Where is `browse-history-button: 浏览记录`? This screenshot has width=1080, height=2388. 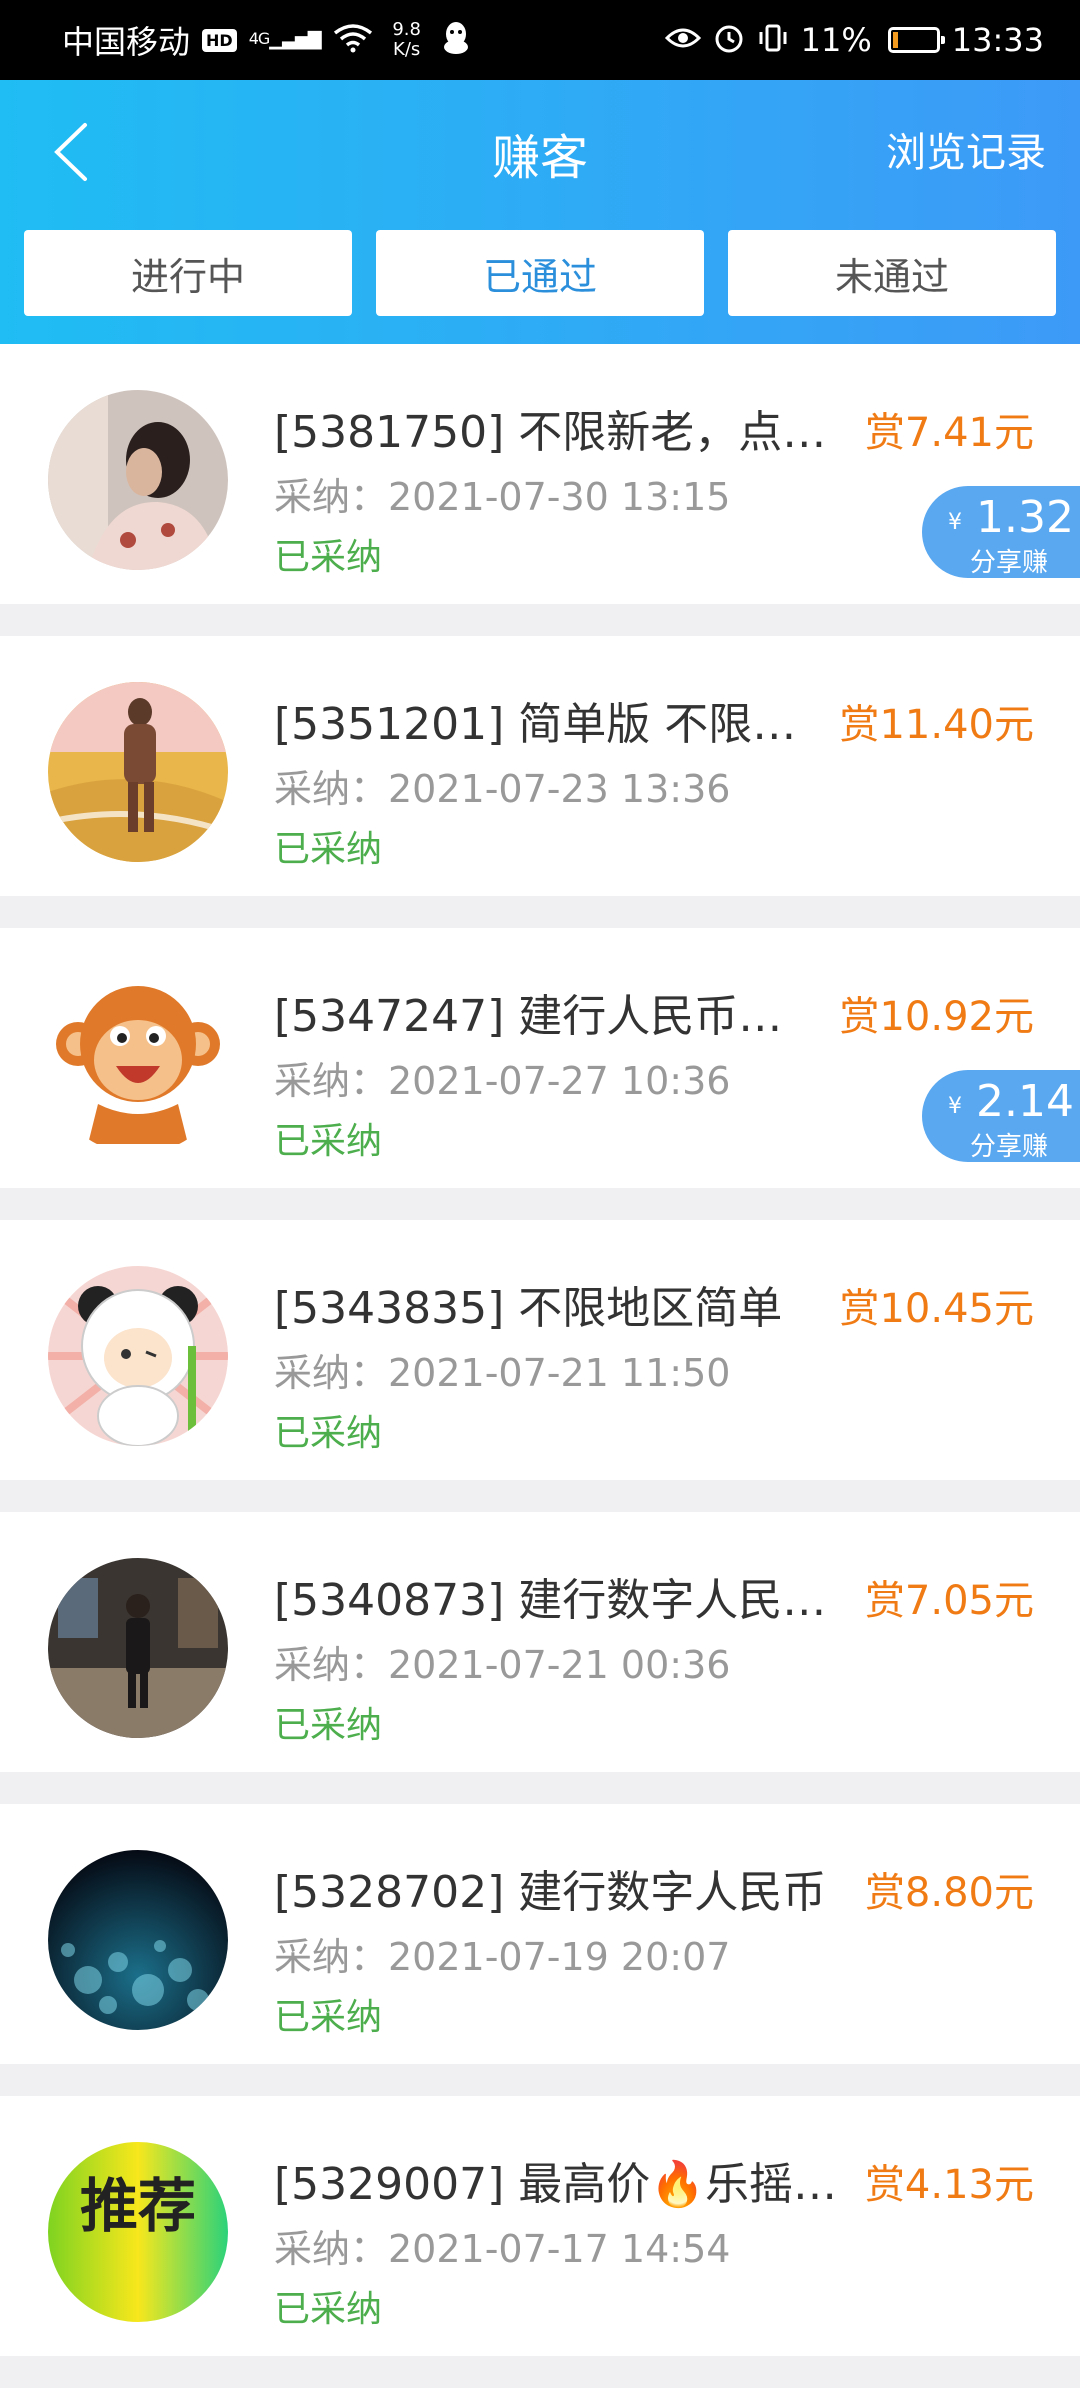
browse-history-button: 浏览记录 is located at coordinates (966, 149).